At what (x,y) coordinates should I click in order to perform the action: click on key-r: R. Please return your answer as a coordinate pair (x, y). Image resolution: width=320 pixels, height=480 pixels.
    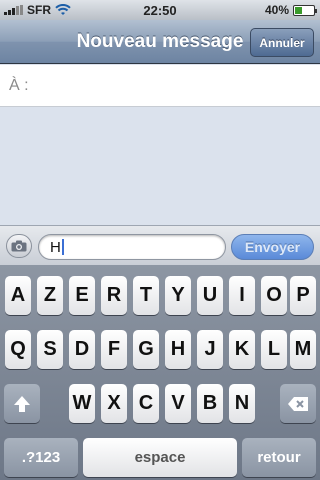
    Looking at the image, I should click on (114, 295).